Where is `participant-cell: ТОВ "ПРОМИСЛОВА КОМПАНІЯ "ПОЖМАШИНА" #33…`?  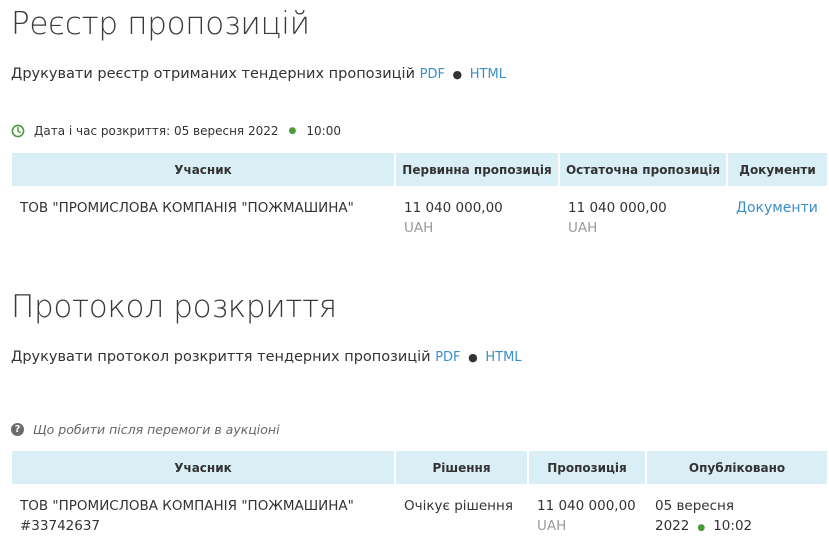
participant-cell: ТОВ "ПРОМИСЛОВА КОМПАНІЯ "ПОЖМАШИНА" #33… is located at coordinates (204, 511).